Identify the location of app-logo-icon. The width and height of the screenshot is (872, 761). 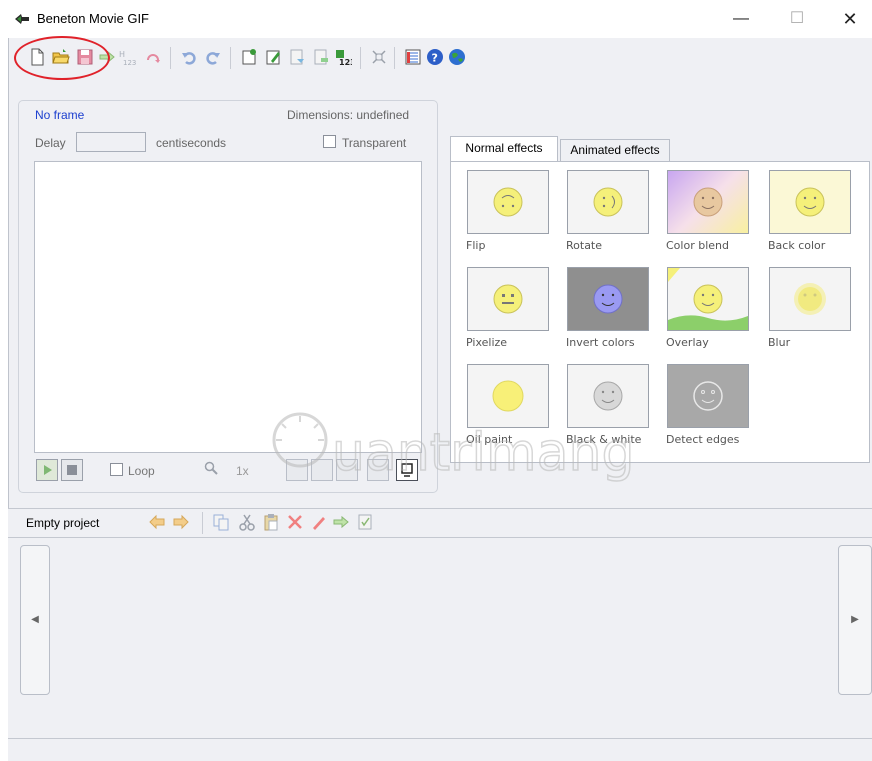
(22, 19).